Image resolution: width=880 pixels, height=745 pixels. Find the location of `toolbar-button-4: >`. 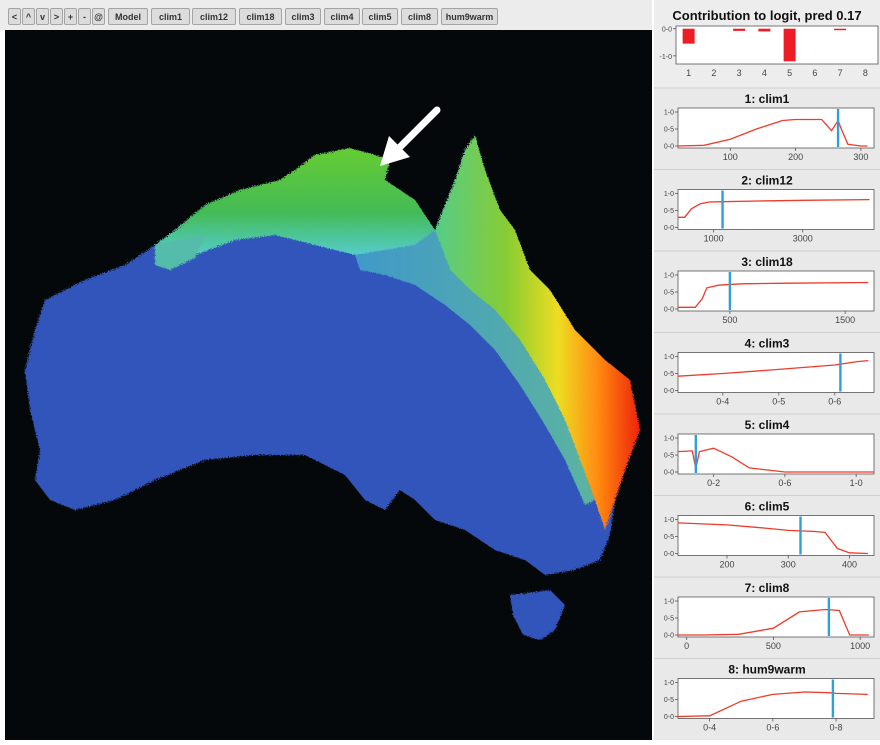

toolbar-button-4: > is located at coordinates (56, 16).